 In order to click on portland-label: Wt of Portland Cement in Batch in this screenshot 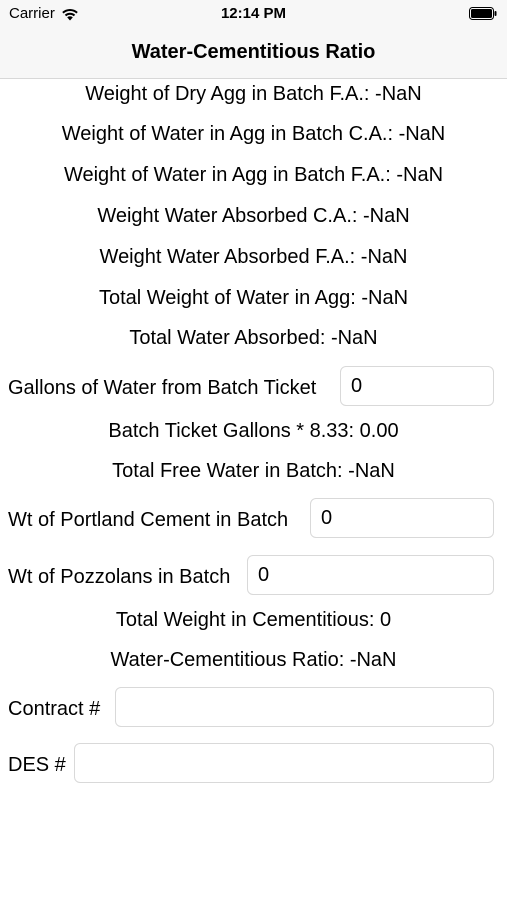, I will do `click(148, 520)`.